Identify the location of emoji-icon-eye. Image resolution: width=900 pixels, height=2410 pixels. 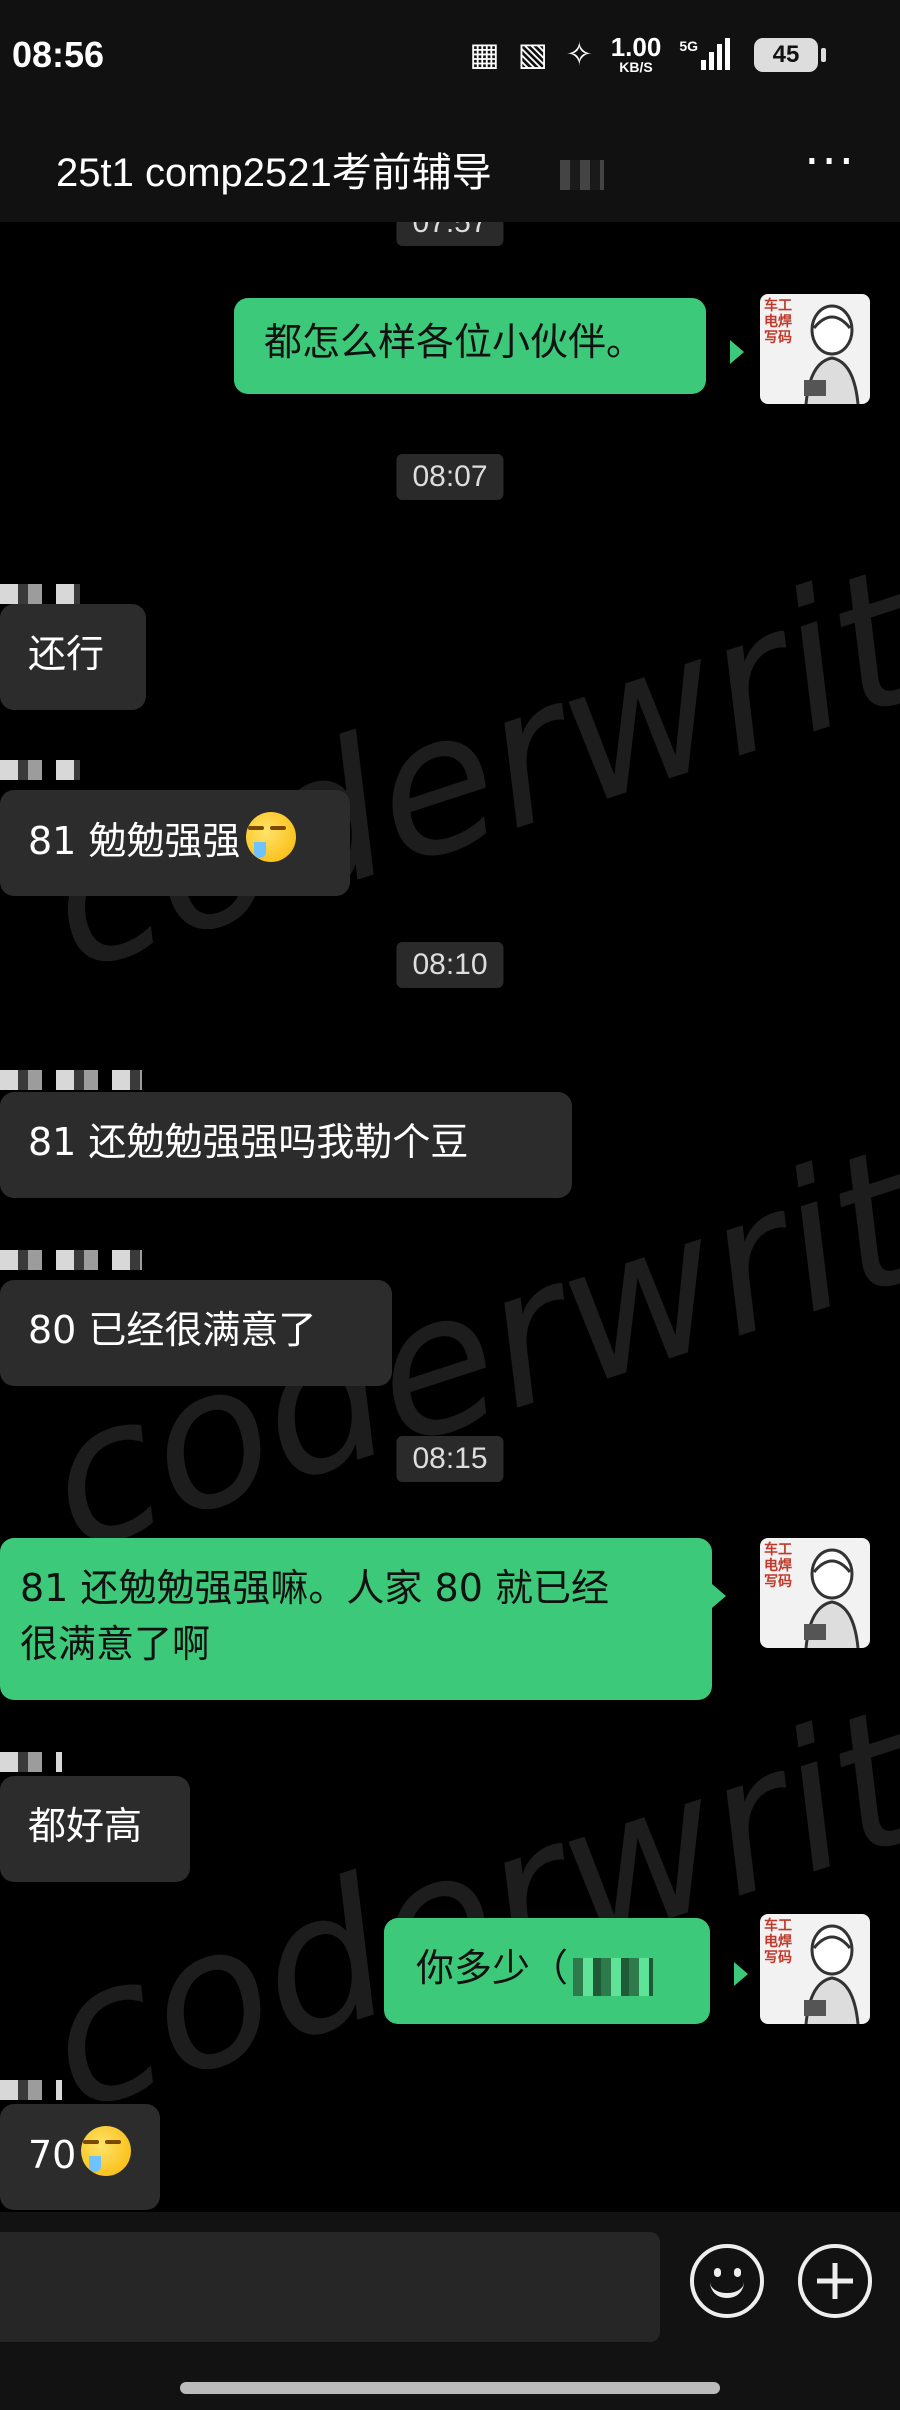
(737, 2272).